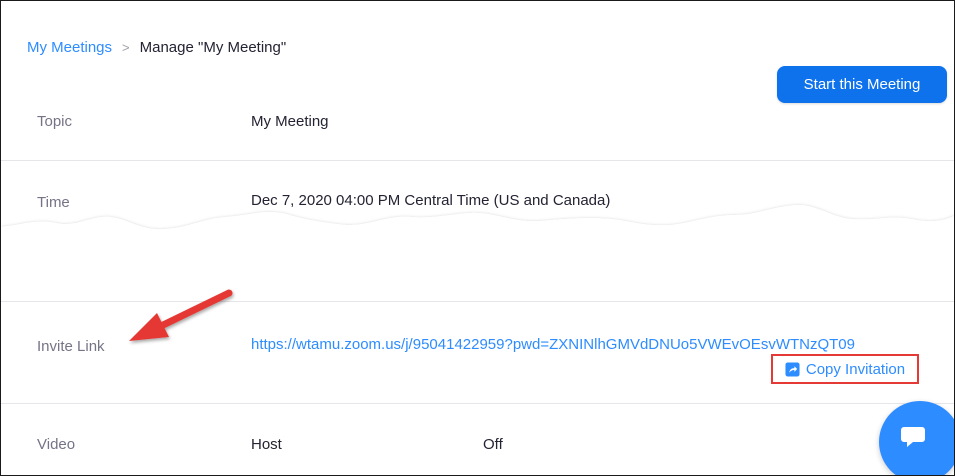 This screenshot has height=476, width=955. What do you see at coordinates (862, 84) in the screenshot?
I see `start-meeting-button: Start this Meeting` at bounding box center [862, 84].